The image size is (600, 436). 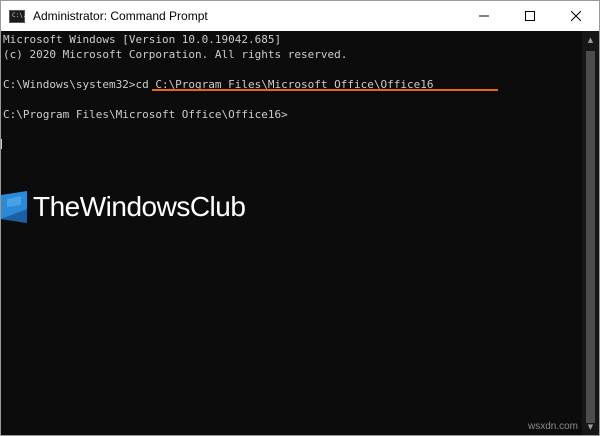 What do you see at coordinates (590, 39) in the screenshot?
I see `scroll-up-icon: ▲` at bounding box center [590, 39].